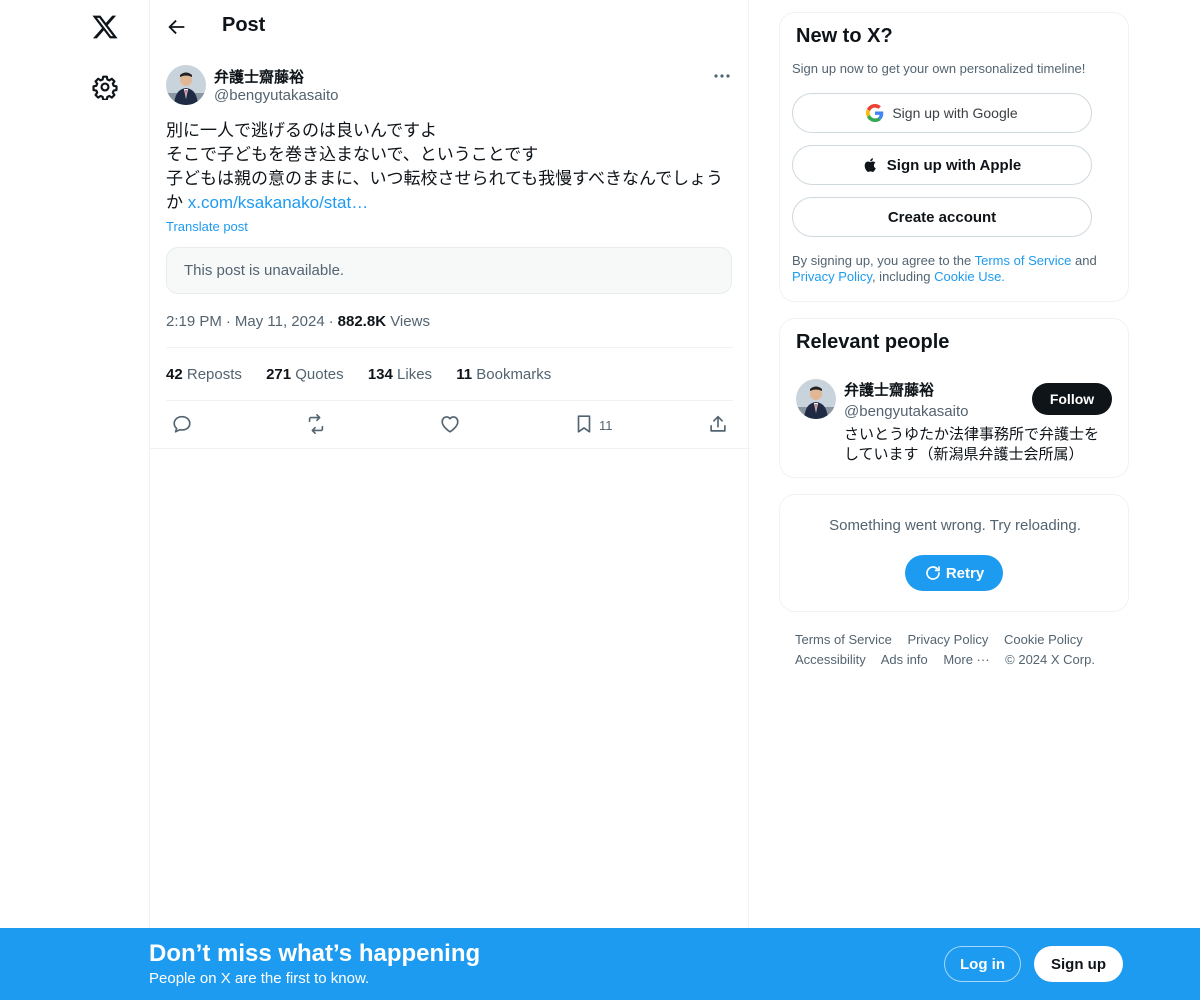 This screenshot has height=1000, width=1200. What do you see at coordinates (276, 95) in the screenshot?
I see `author-handle: @bengyutakasaito` at bounding box center [276, 95].